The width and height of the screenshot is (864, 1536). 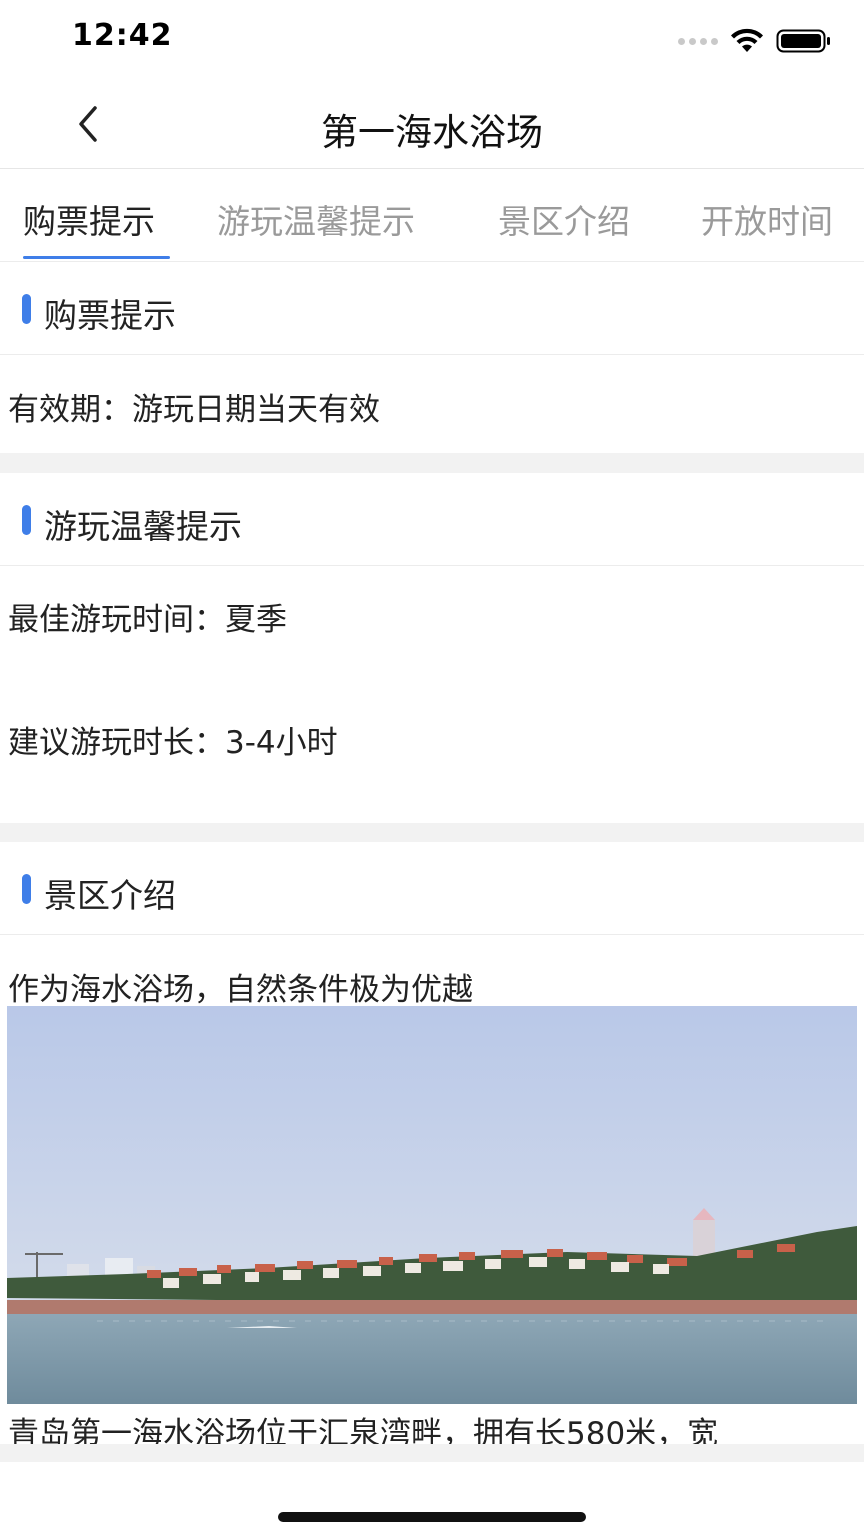 I want to click on section-header-ticket: 购票提示, so click(x=432, y=308).